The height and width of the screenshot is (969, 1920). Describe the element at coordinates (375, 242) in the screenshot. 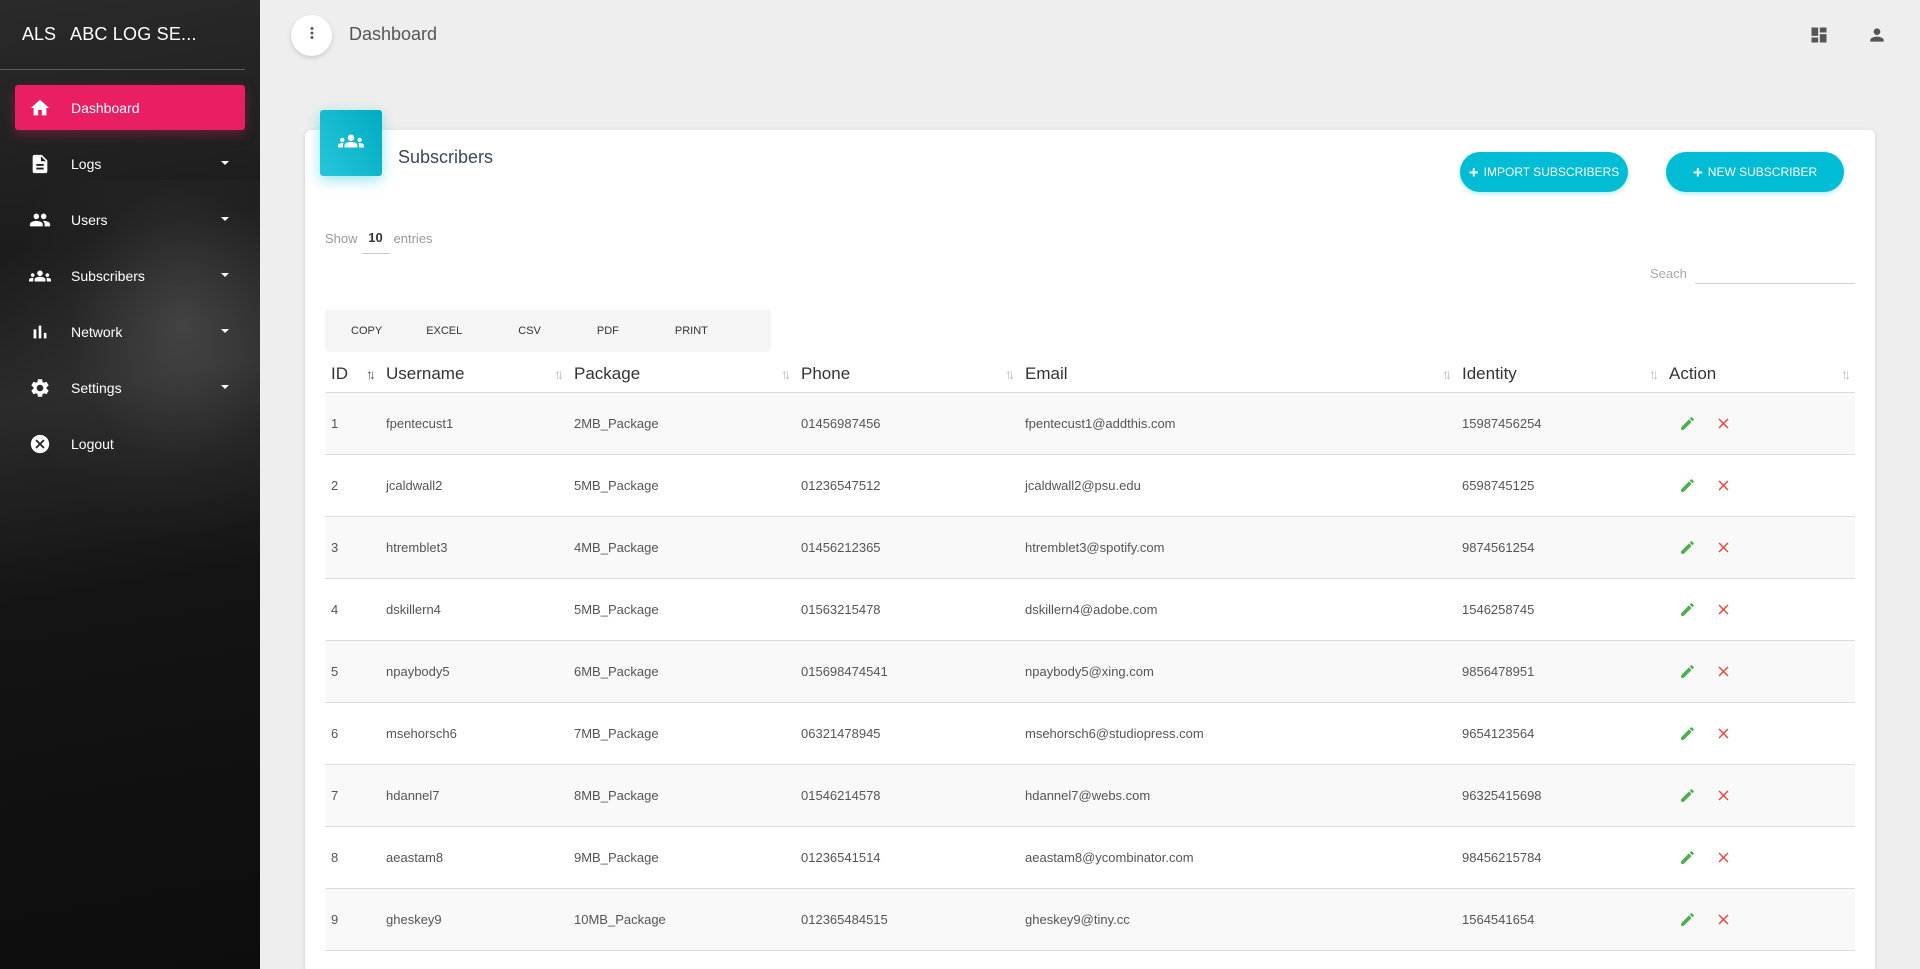

I see `entries-select: 10` at that location.